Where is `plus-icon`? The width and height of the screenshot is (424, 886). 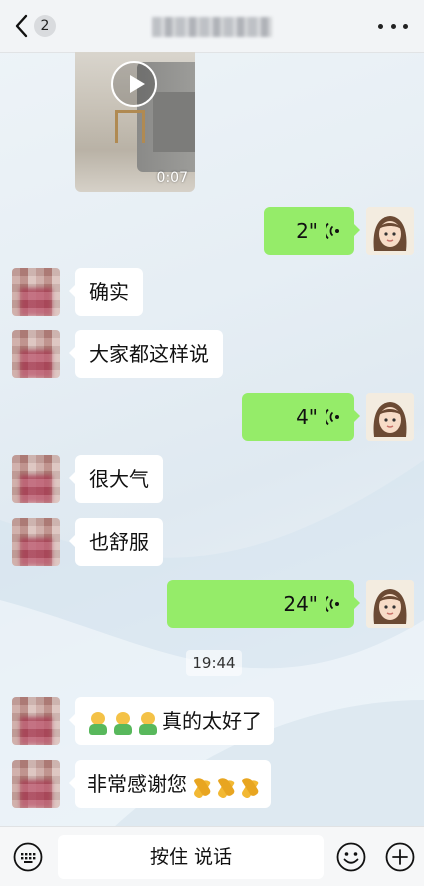
plus-icon is located at coordinates (400, 857).